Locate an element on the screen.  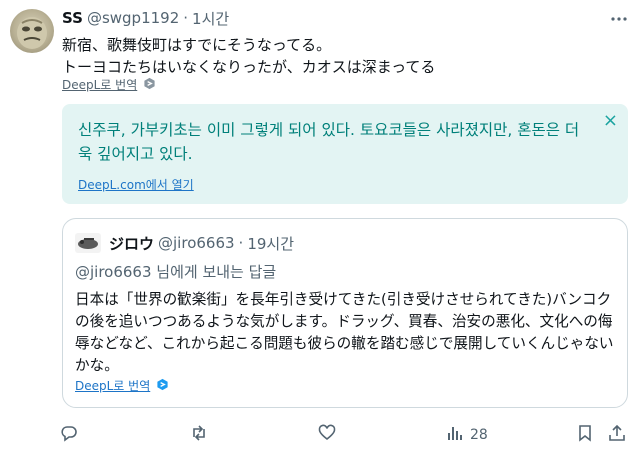
reply-icon is located at coordinates (69, 435).